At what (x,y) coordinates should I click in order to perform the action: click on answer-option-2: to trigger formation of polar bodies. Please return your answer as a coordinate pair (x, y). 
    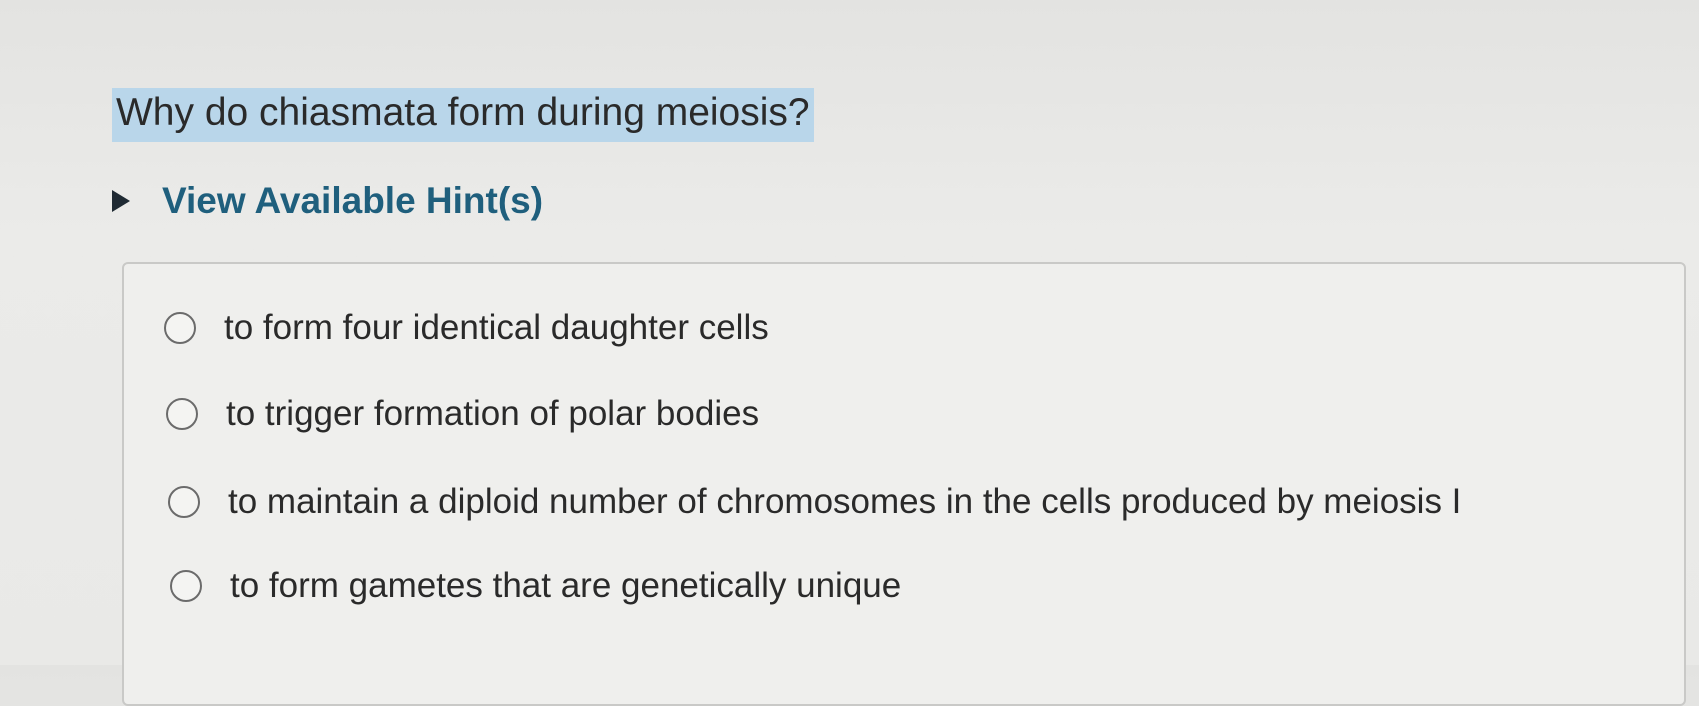
    Looking at the image, I should click on (462, 414).